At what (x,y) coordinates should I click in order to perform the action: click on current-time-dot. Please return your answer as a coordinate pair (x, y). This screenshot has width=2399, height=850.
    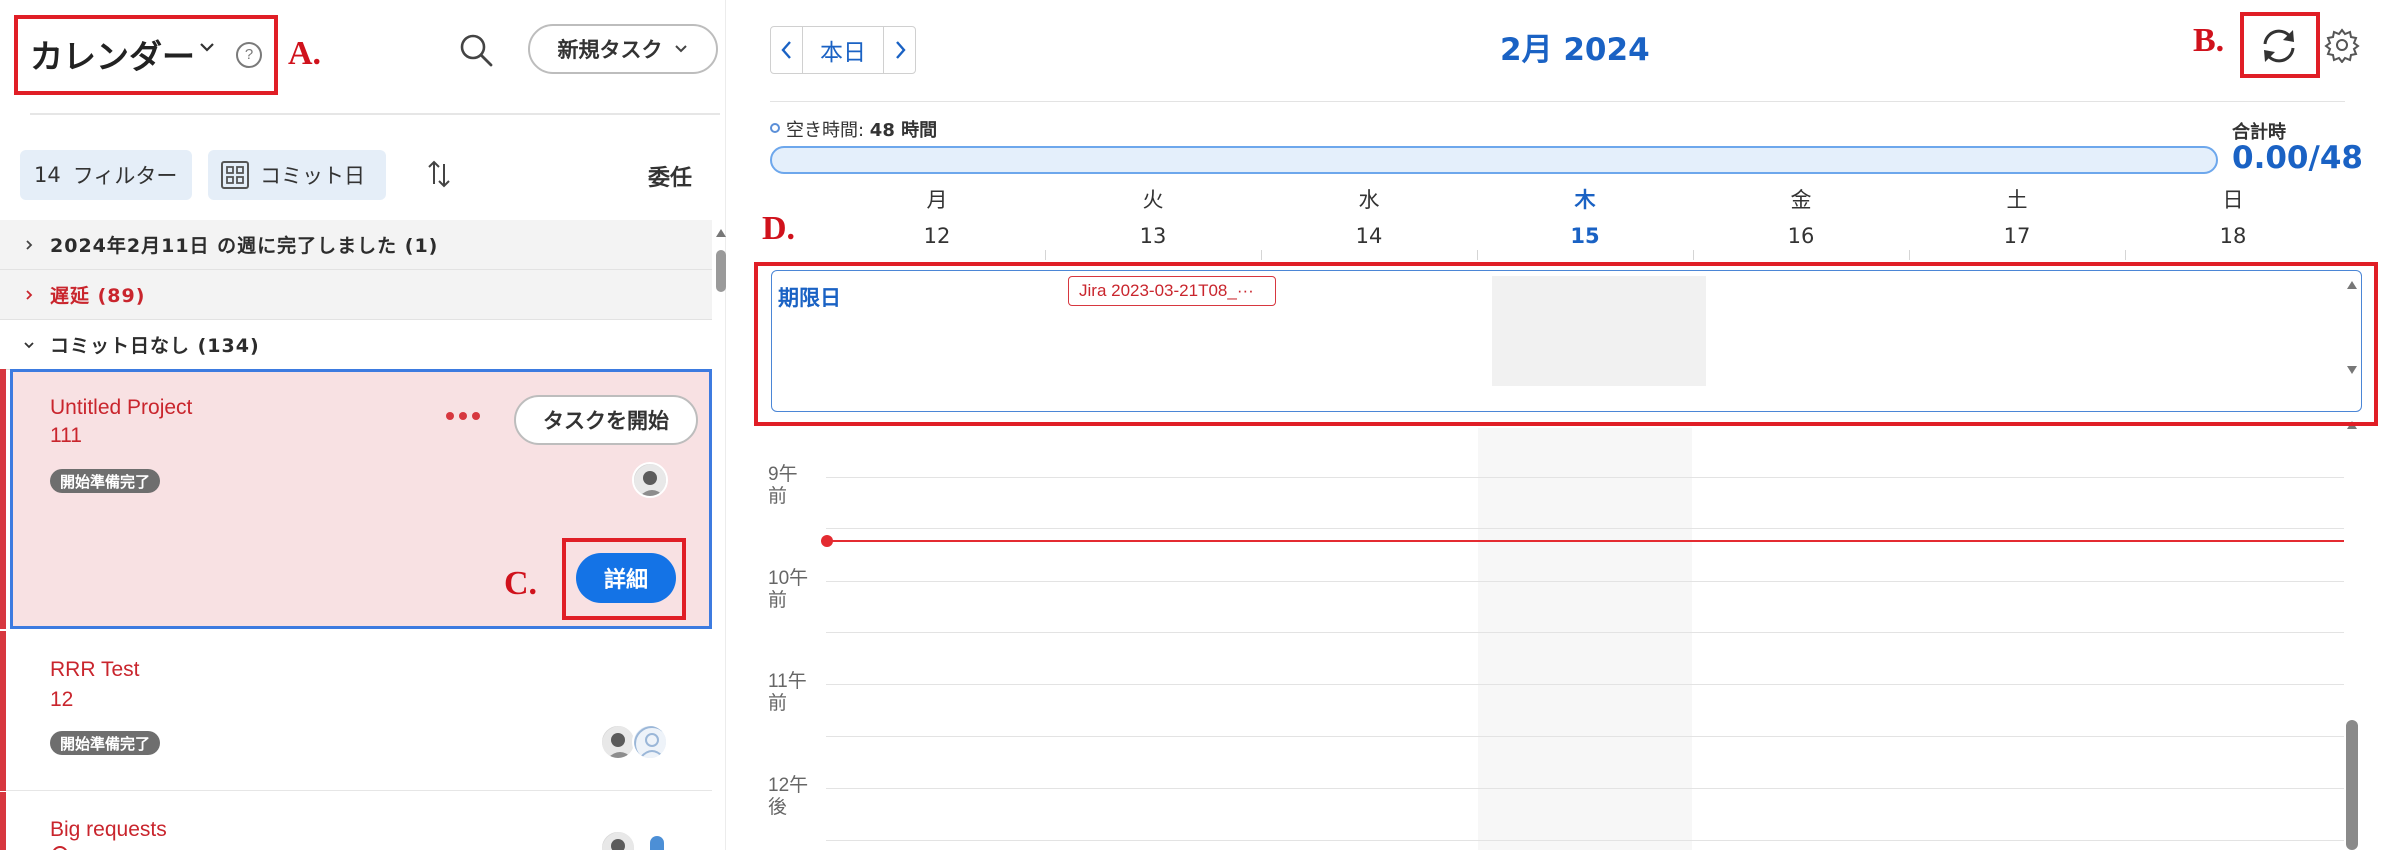
    Looking at the image, I should click on (827, 541).